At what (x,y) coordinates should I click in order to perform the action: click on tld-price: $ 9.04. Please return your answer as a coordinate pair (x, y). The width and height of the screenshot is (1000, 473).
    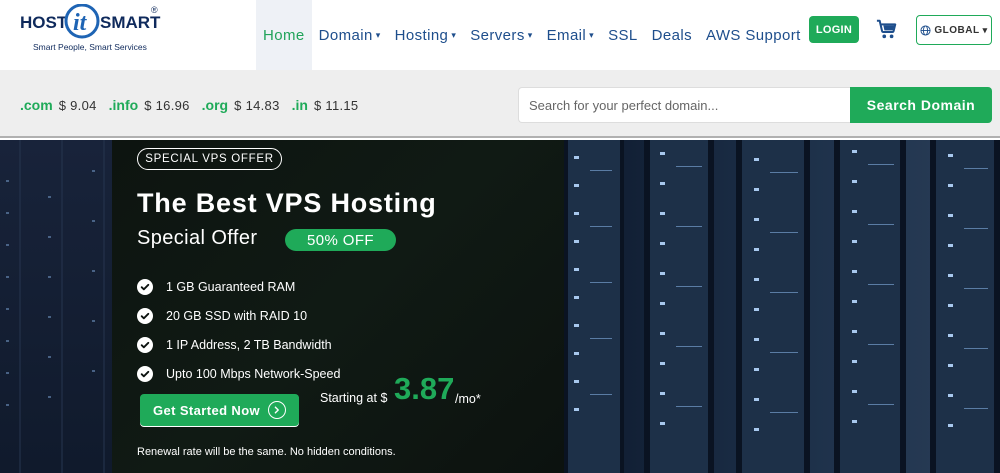
    Looking at the image, I should click on (77, 105).